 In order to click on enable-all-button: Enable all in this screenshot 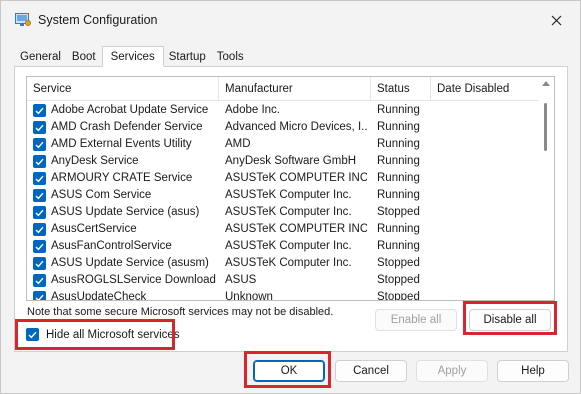, I will do `click(416, 320)`.